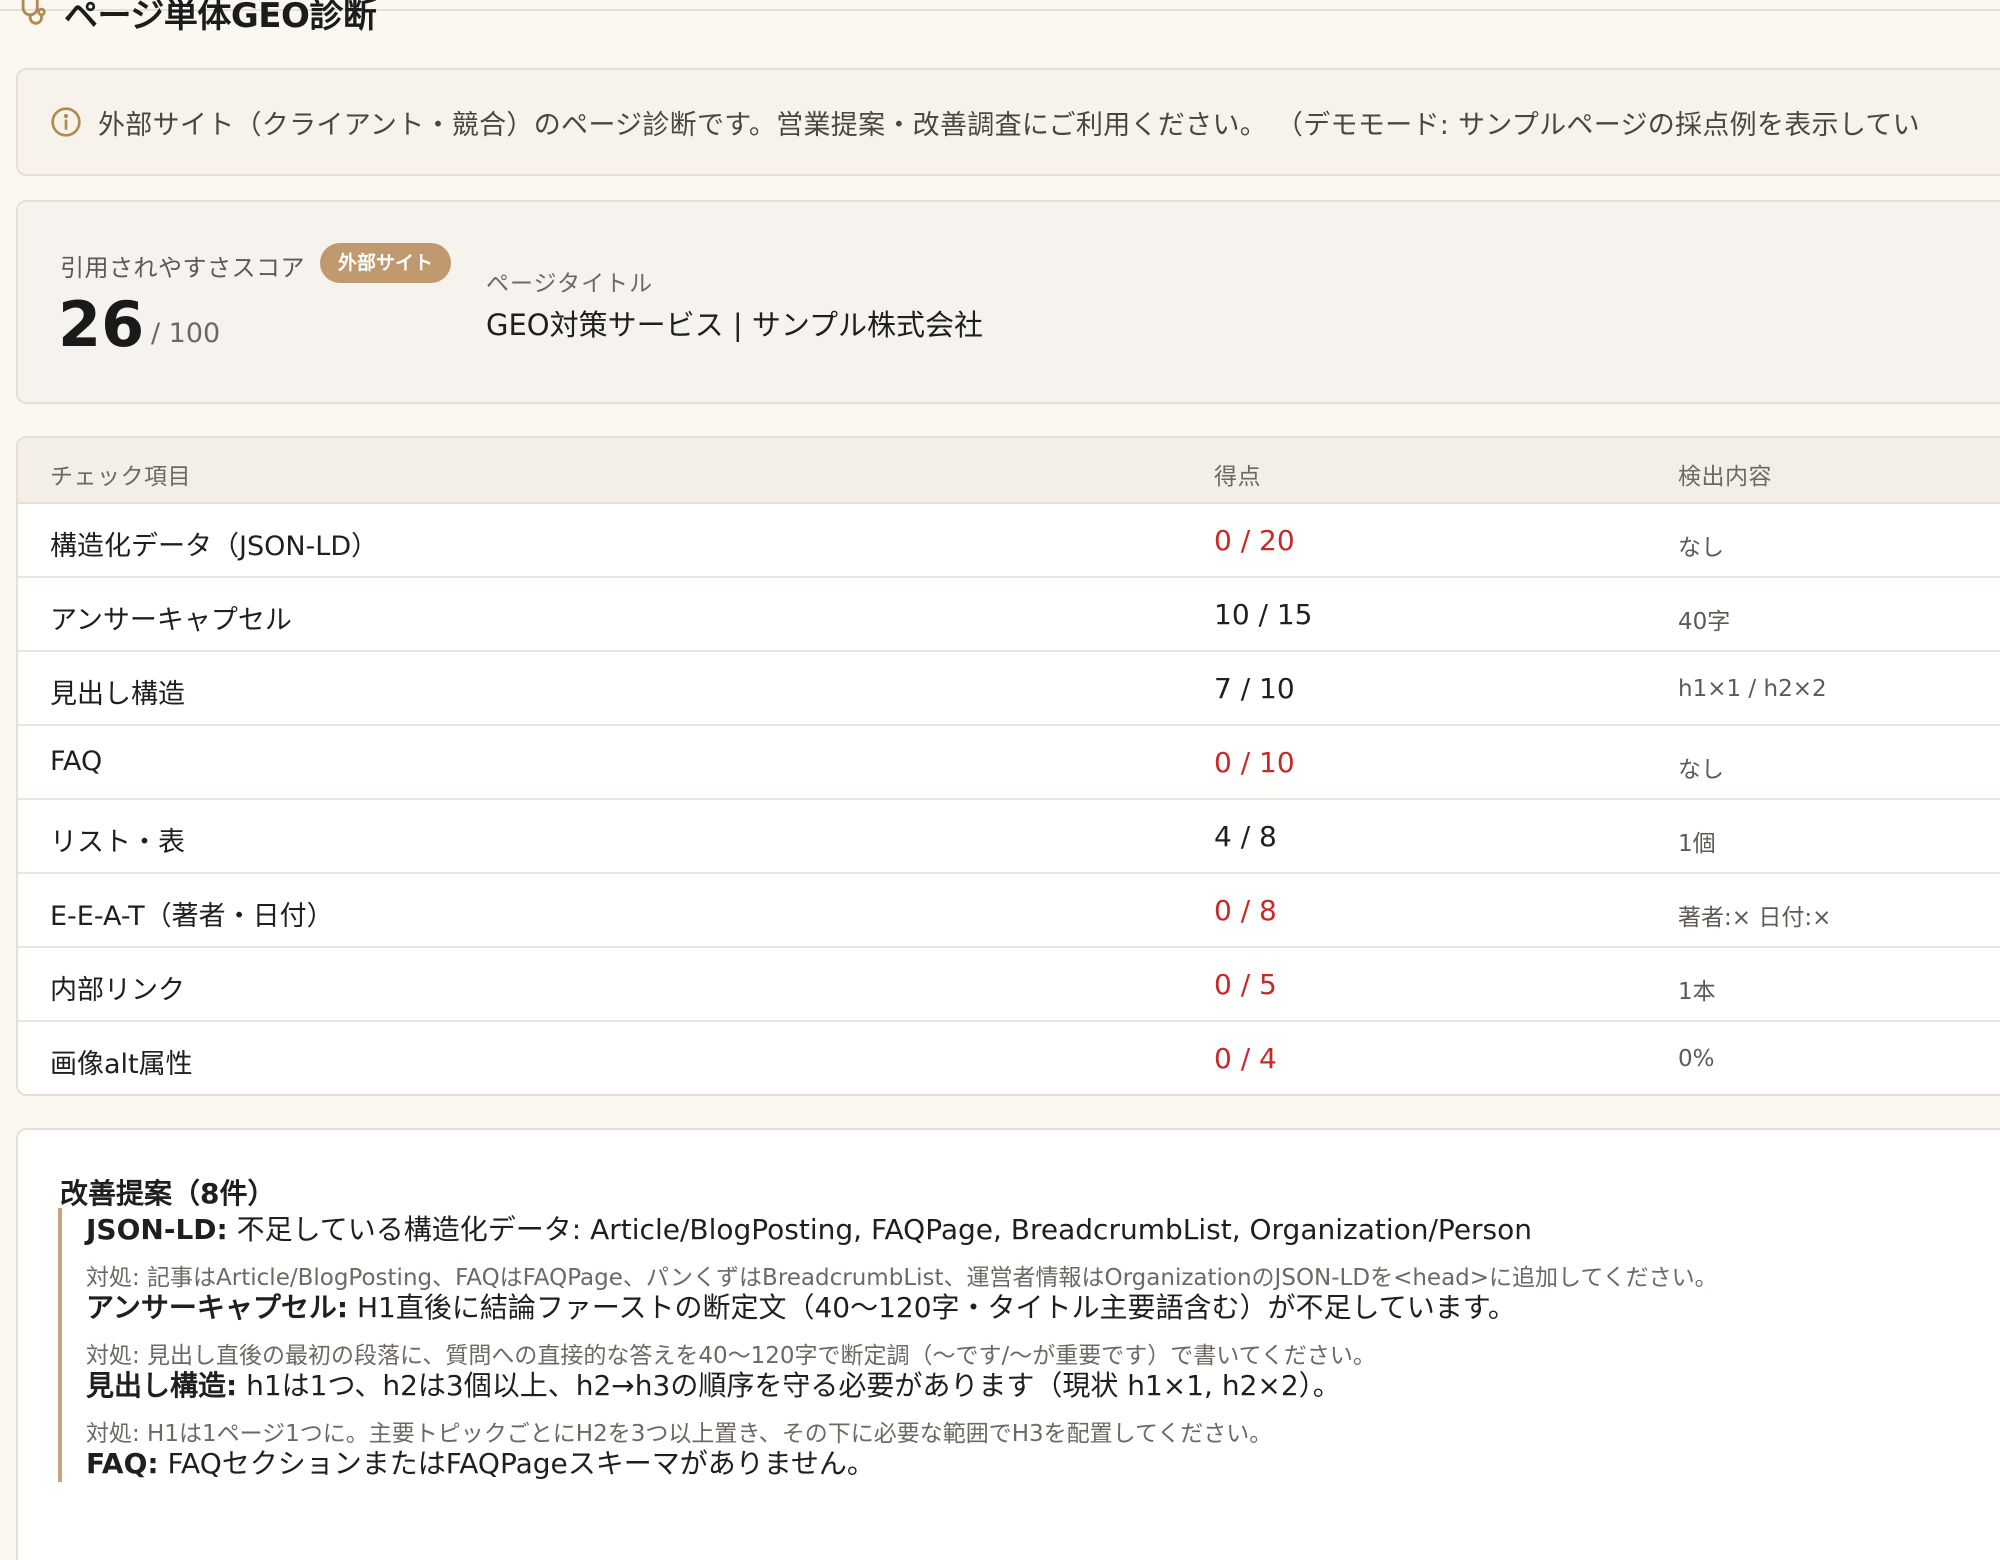 This screenshot has width=2000, height=1560. I want to click on score-max: / 100, so click(186, 333).